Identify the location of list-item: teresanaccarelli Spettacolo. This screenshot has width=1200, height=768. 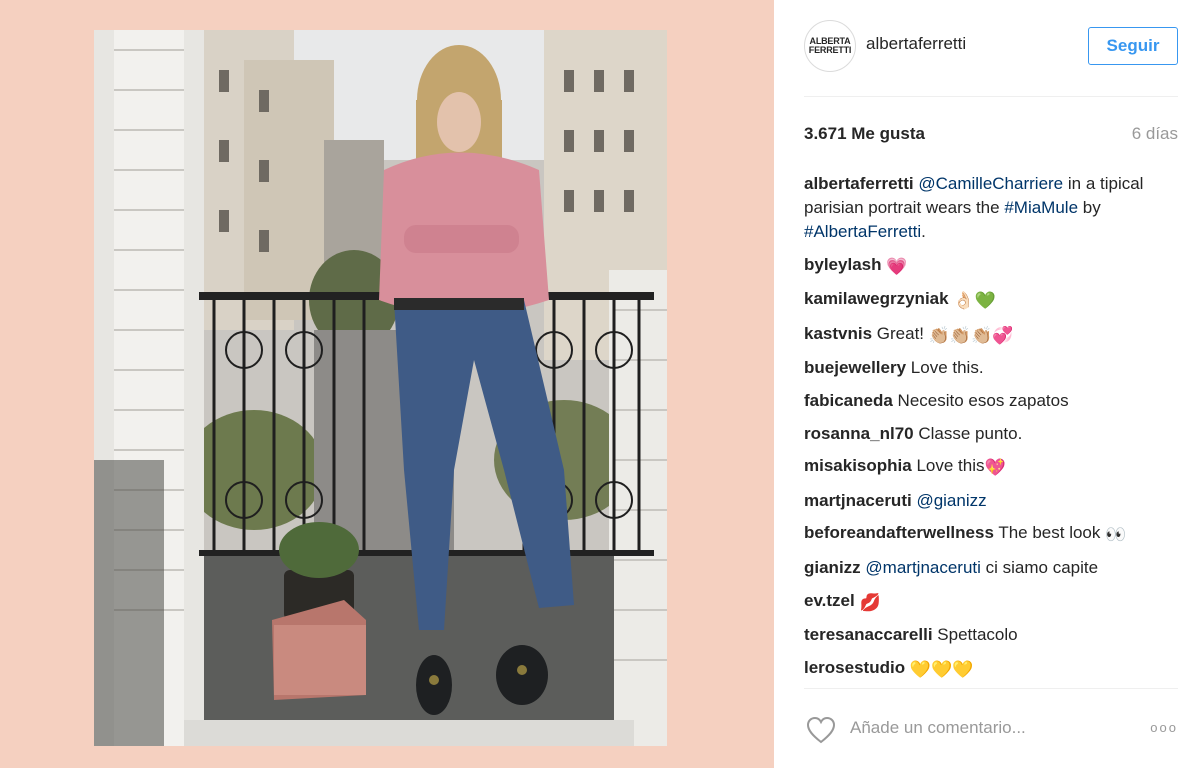
(991, 635).